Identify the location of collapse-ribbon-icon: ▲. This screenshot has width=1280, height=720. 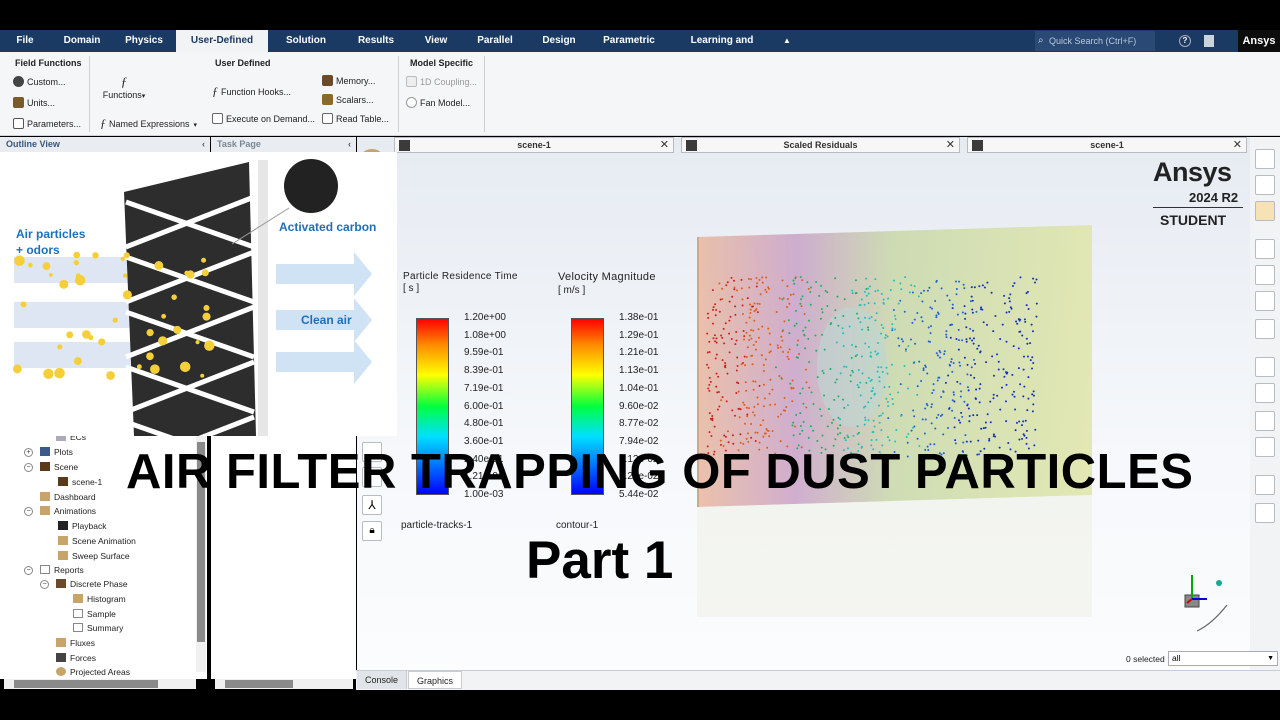
(787, 41).